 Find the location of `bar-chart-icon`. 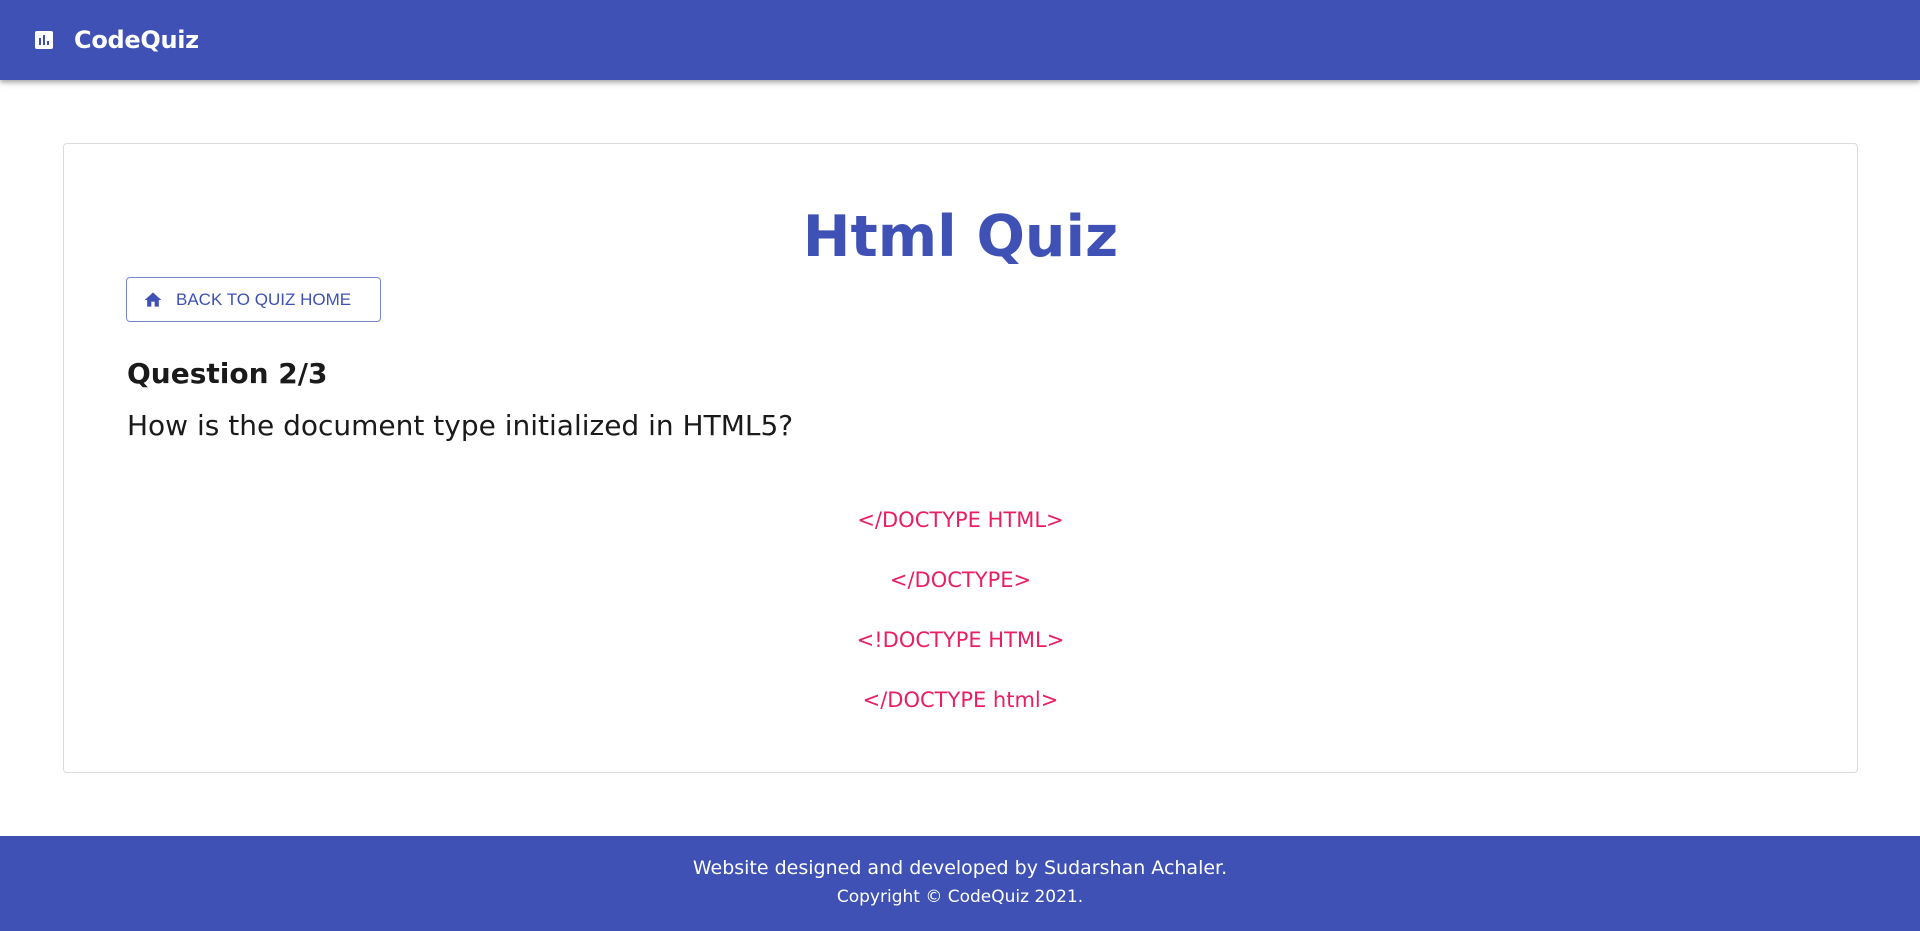

bar-chart-icon is located at coordinates (44, 40).